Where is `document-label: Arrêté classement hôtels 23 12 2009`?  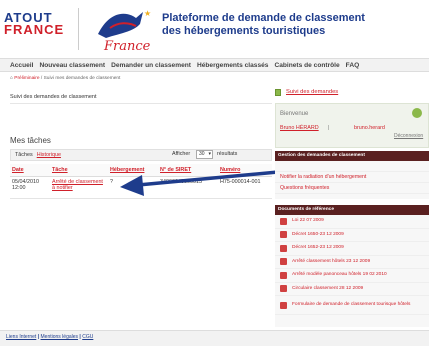 document-label: Arrêté classement hôtels 23 12 2009 is located at coordinates (331, 261).